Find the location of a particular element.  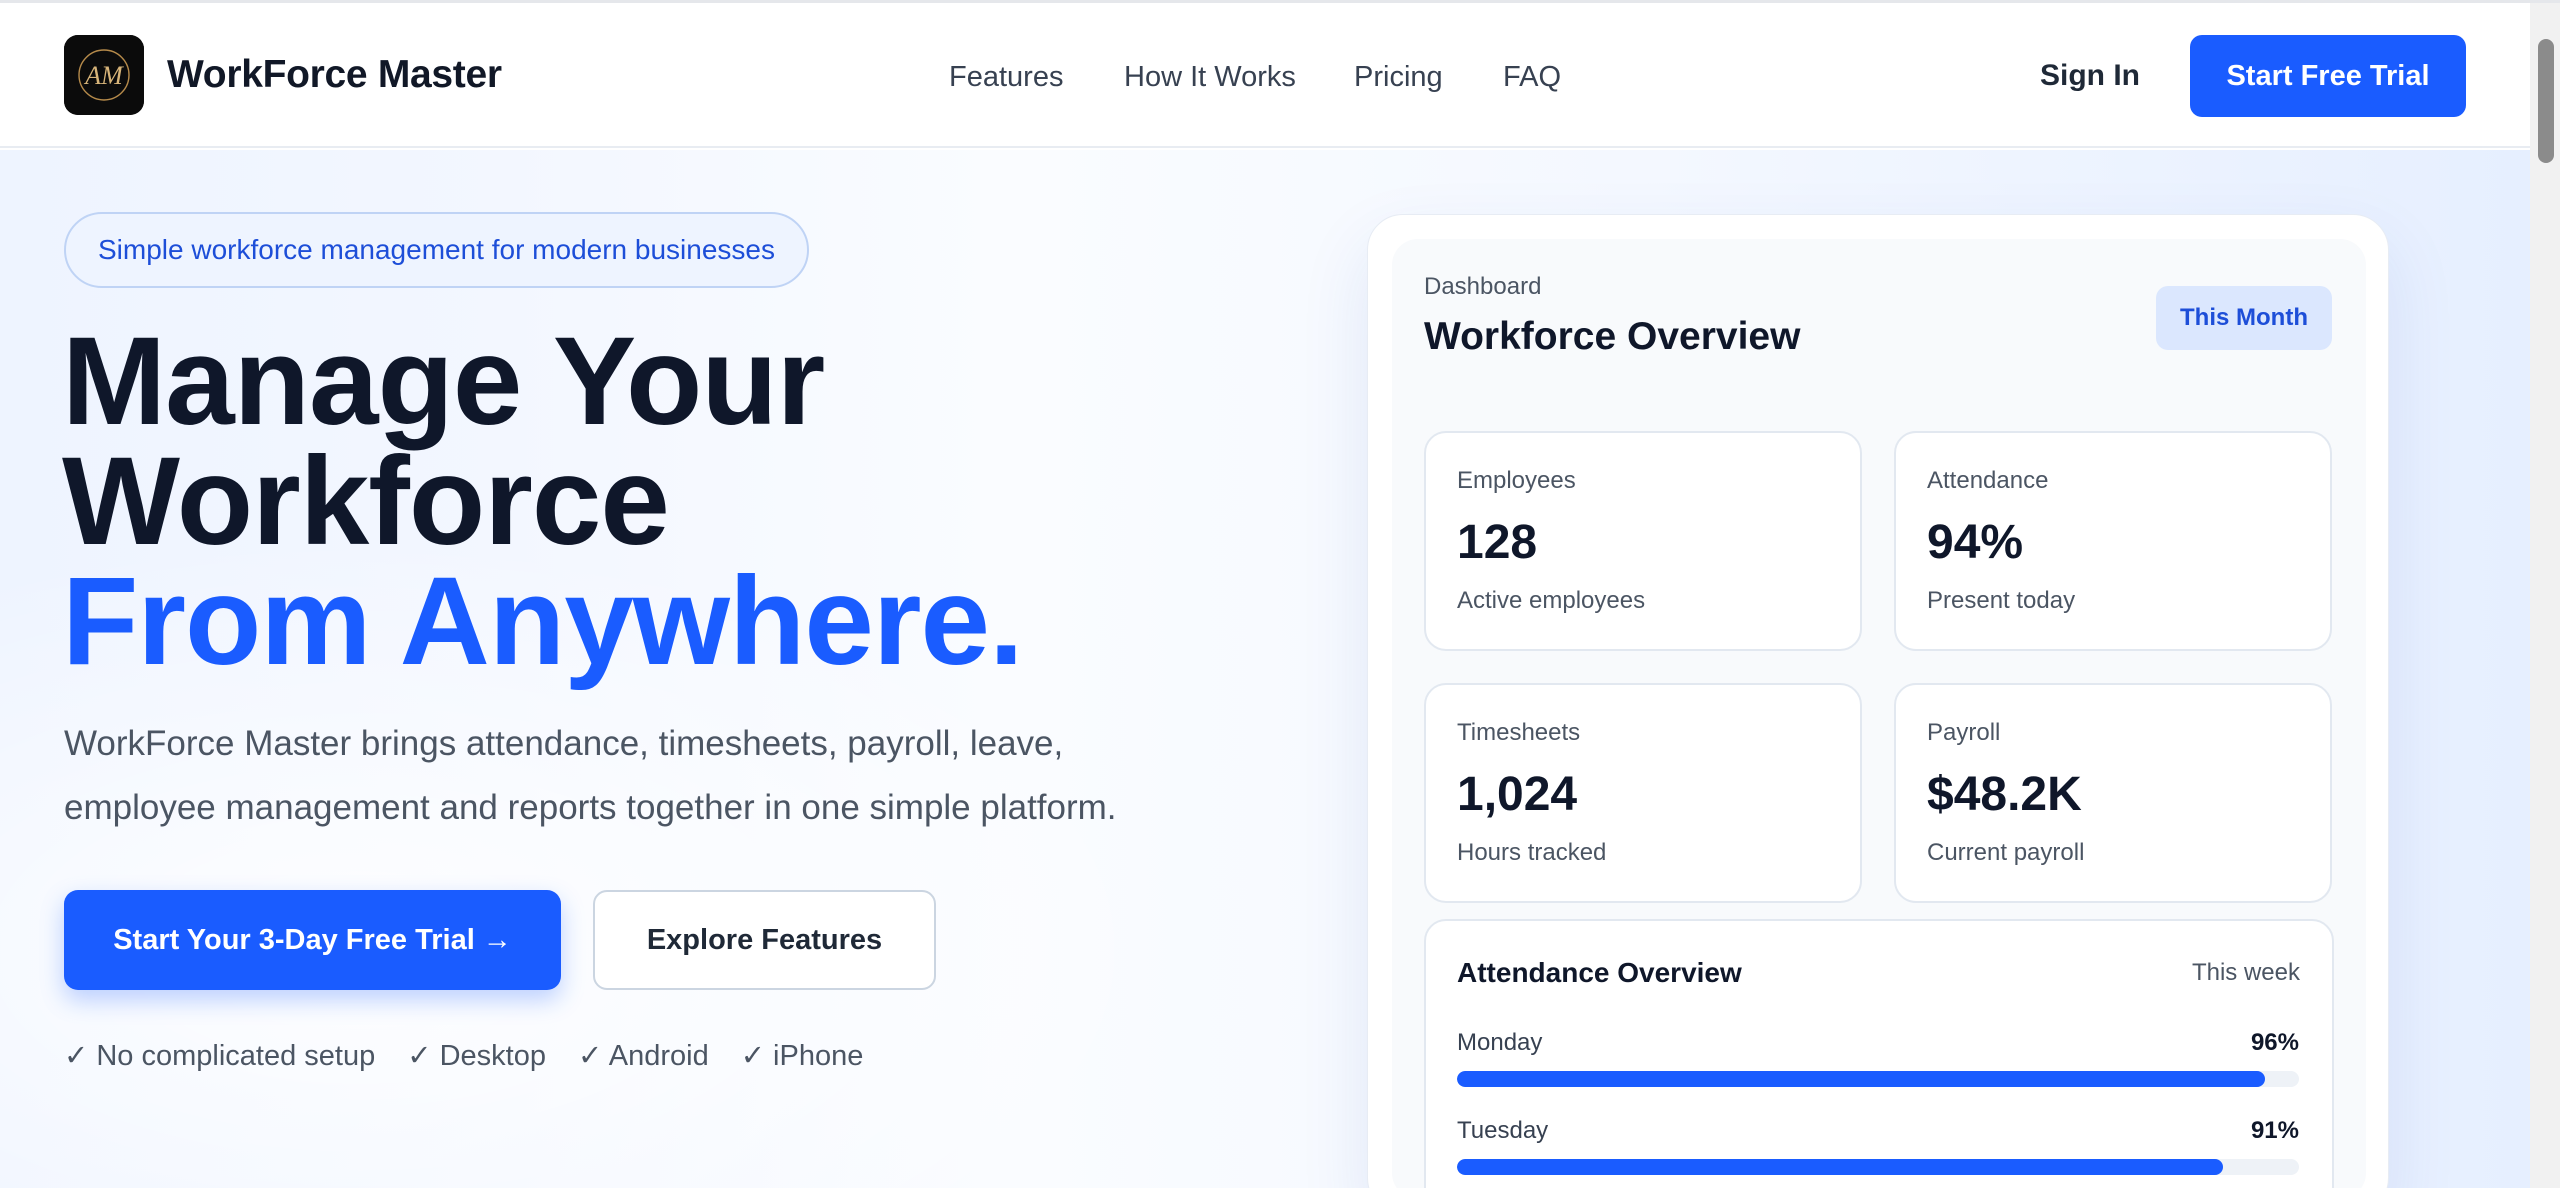

stat-label: Attendance is located at coordinates (1988, 480).